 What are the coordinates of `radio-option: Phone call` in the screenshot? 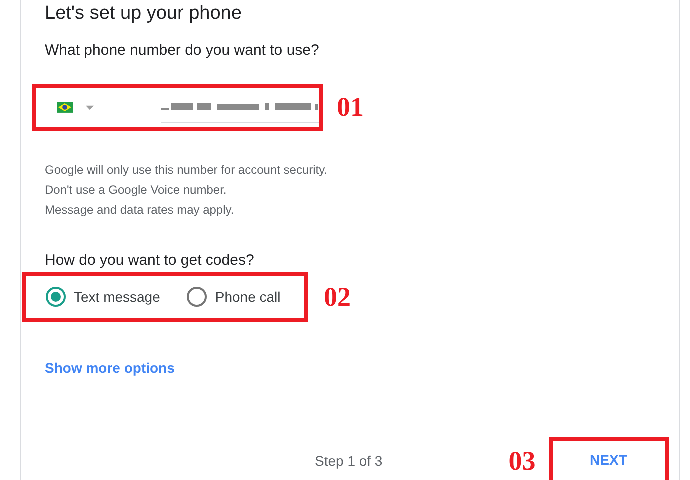 It's located at (234, 297).